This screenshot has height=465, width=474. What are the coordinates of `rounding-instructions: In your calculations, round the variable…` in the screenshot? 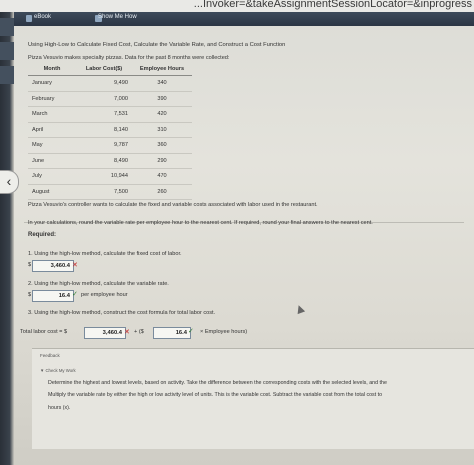 It's located at (200, 223).